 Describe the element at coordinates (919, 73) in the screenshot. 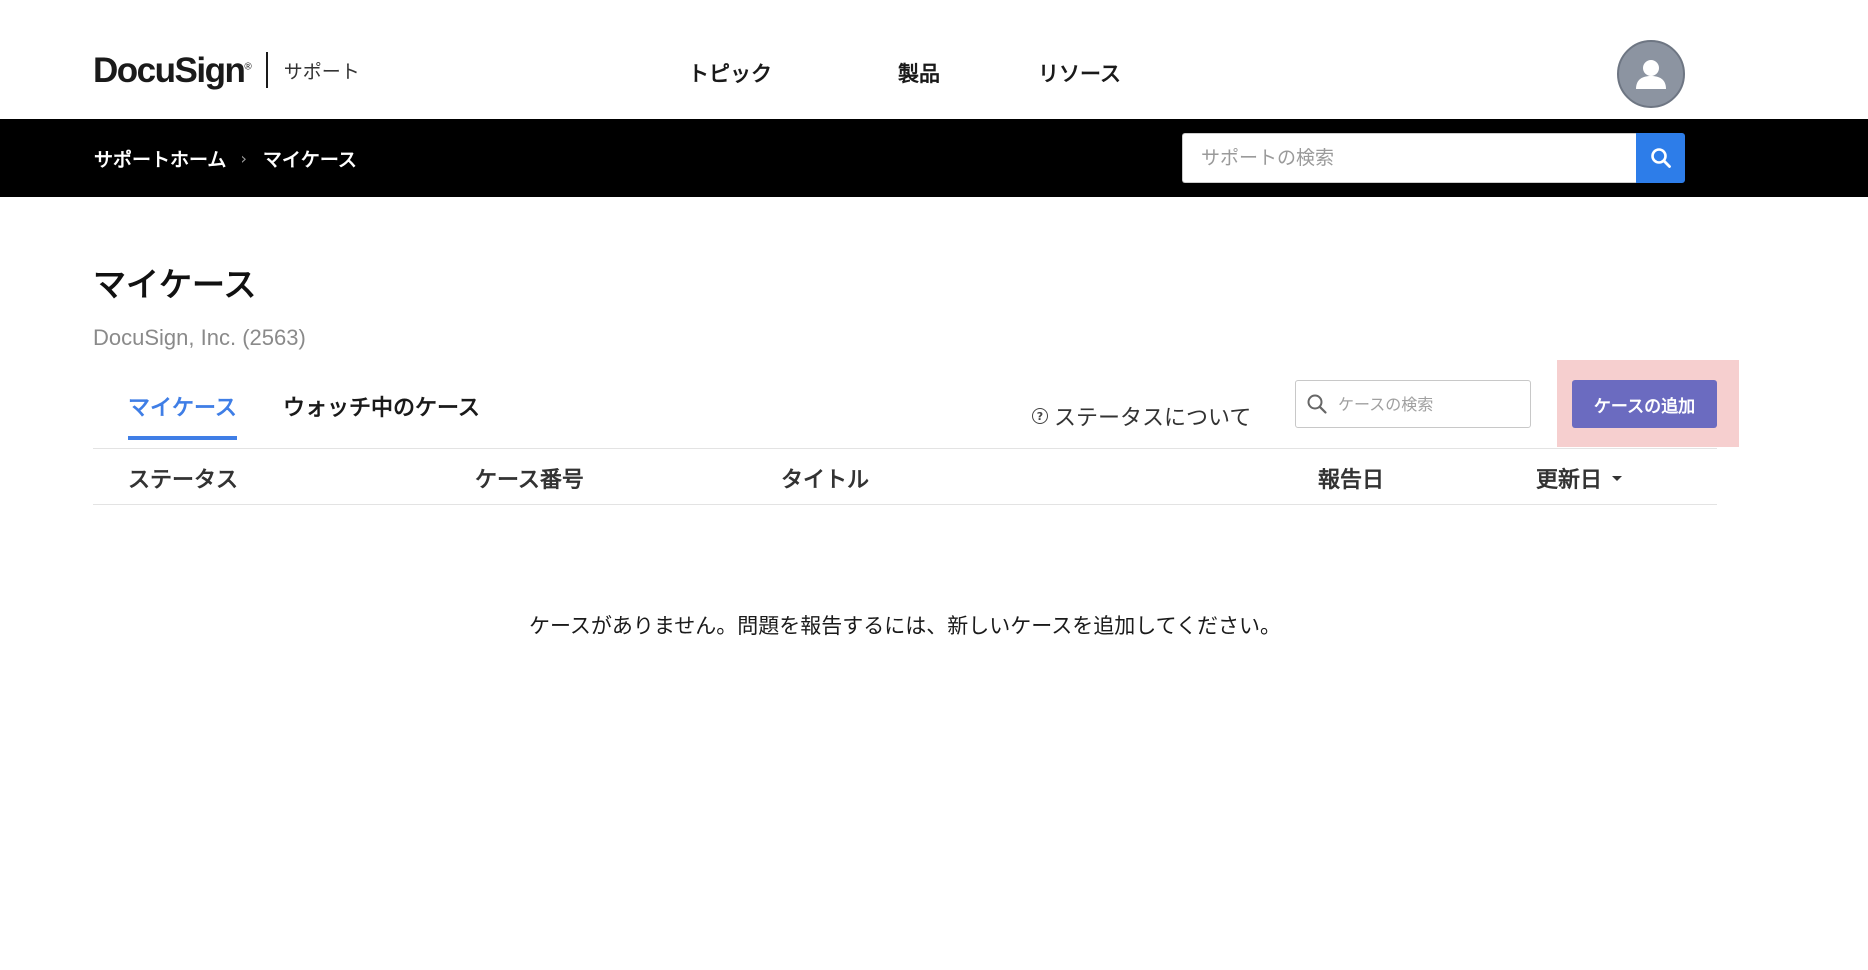

I see `nav-products: 製品` at that location.